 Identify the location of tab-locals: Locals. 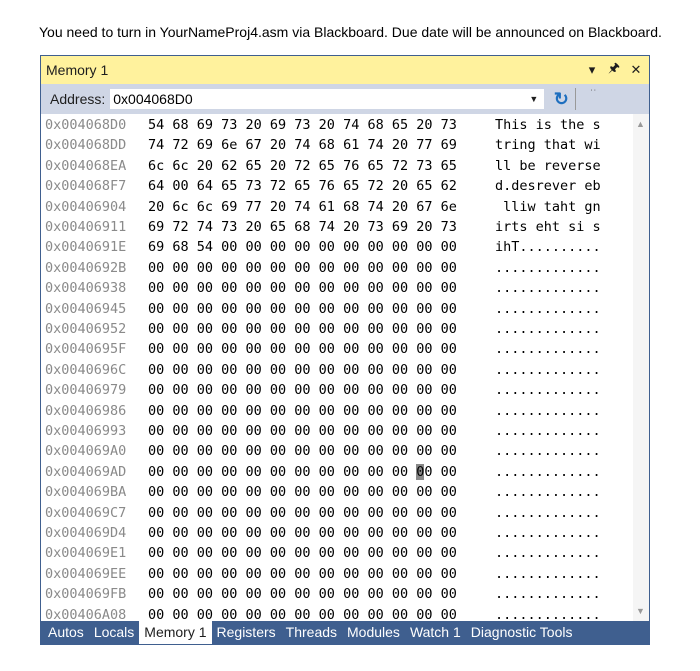
(114, 632).